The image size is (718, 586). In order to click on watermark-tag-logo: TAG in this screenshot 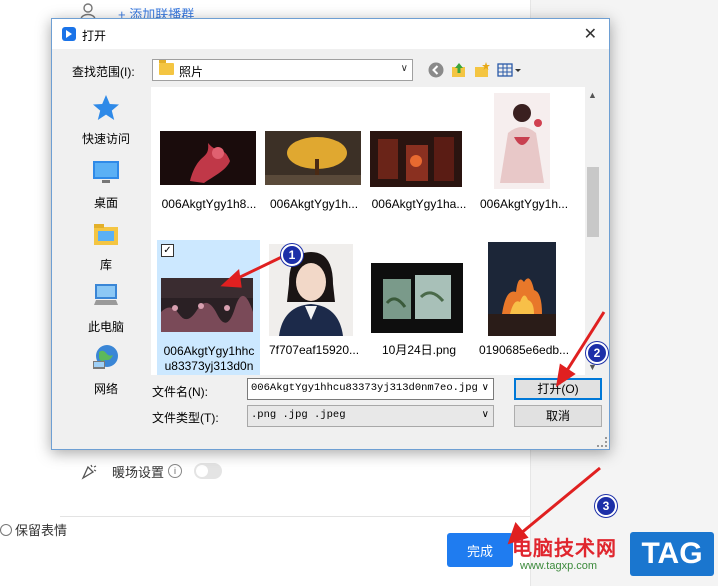, I will do `click(672, 554)`.